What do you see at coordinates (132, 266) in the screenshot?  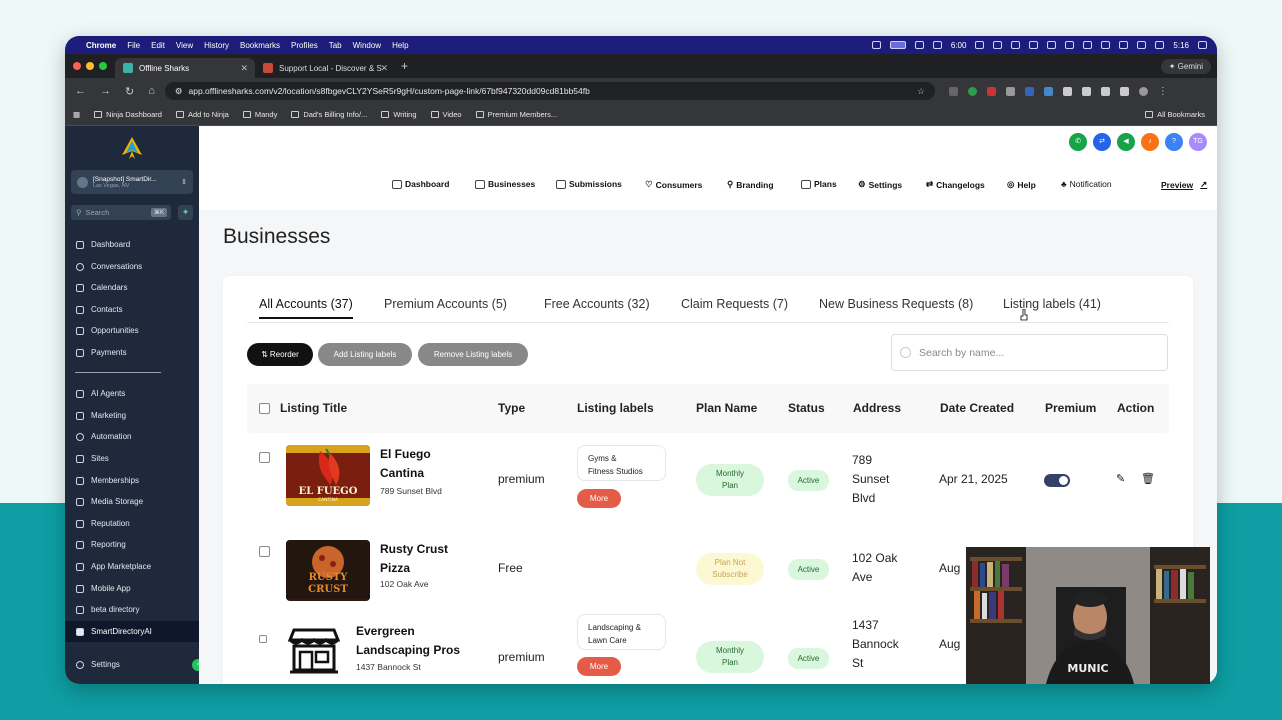 I see `sidebar-item-conversations: Conversations` at bounding box center [132, 266].